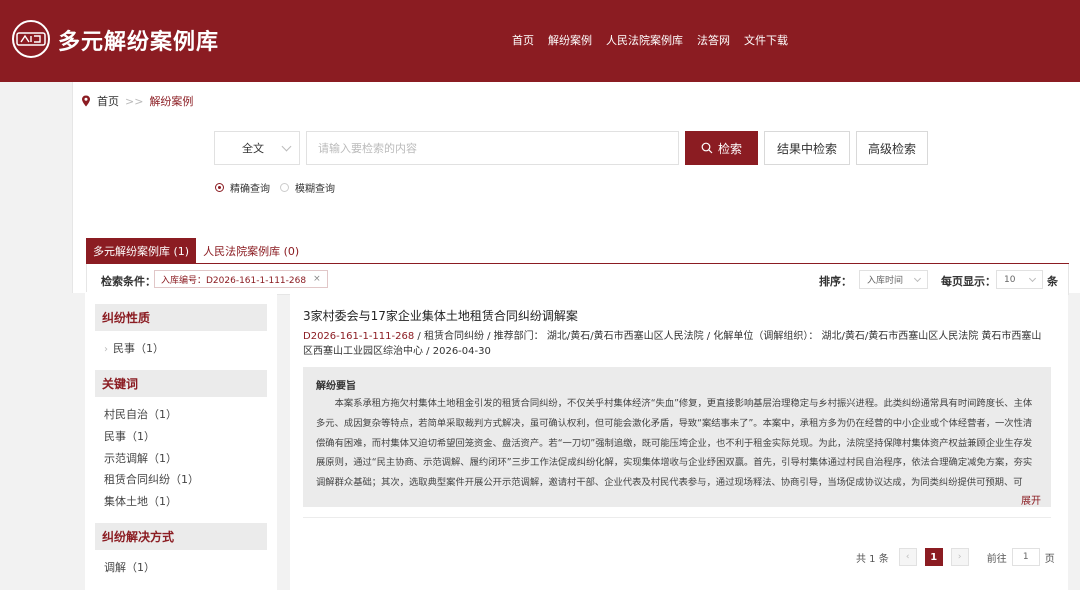 This screenshot has height=590, width=1080. Describe the element at coordinates (996, 559) in the screenshot. I see `goto-label: 前往` at that location.